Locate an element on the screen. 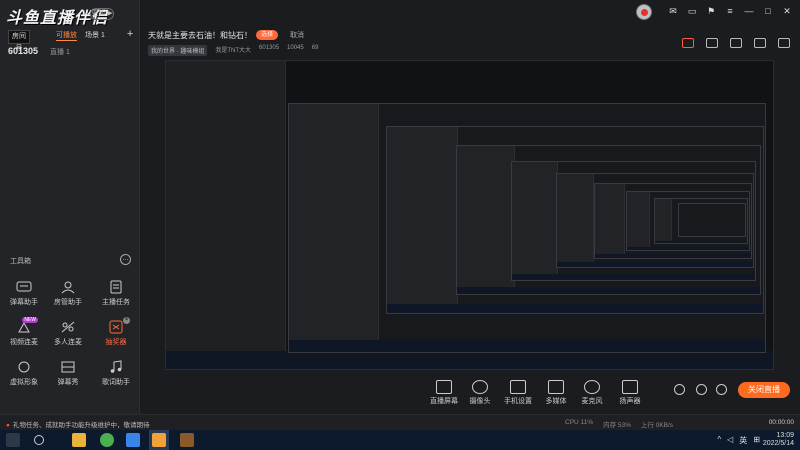 Image resolution: width=800 pixels, height=450 pixels. control-screen: 直播屏幕 is located at coordinates (444, 393).